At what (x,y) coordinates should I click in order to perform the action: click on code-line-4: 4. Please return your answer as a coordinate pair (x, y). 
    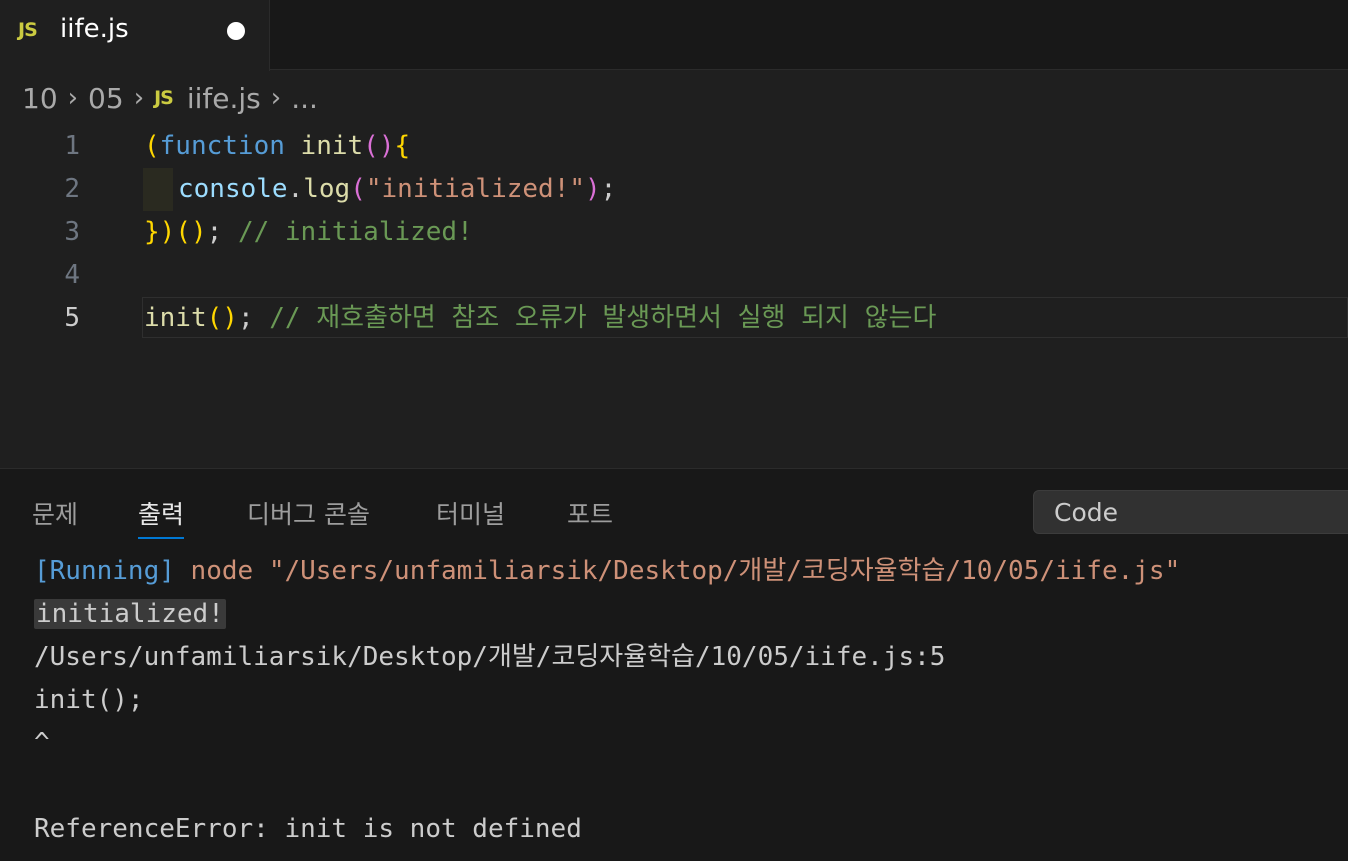
    Looking at the image, I should click on (674, 275).